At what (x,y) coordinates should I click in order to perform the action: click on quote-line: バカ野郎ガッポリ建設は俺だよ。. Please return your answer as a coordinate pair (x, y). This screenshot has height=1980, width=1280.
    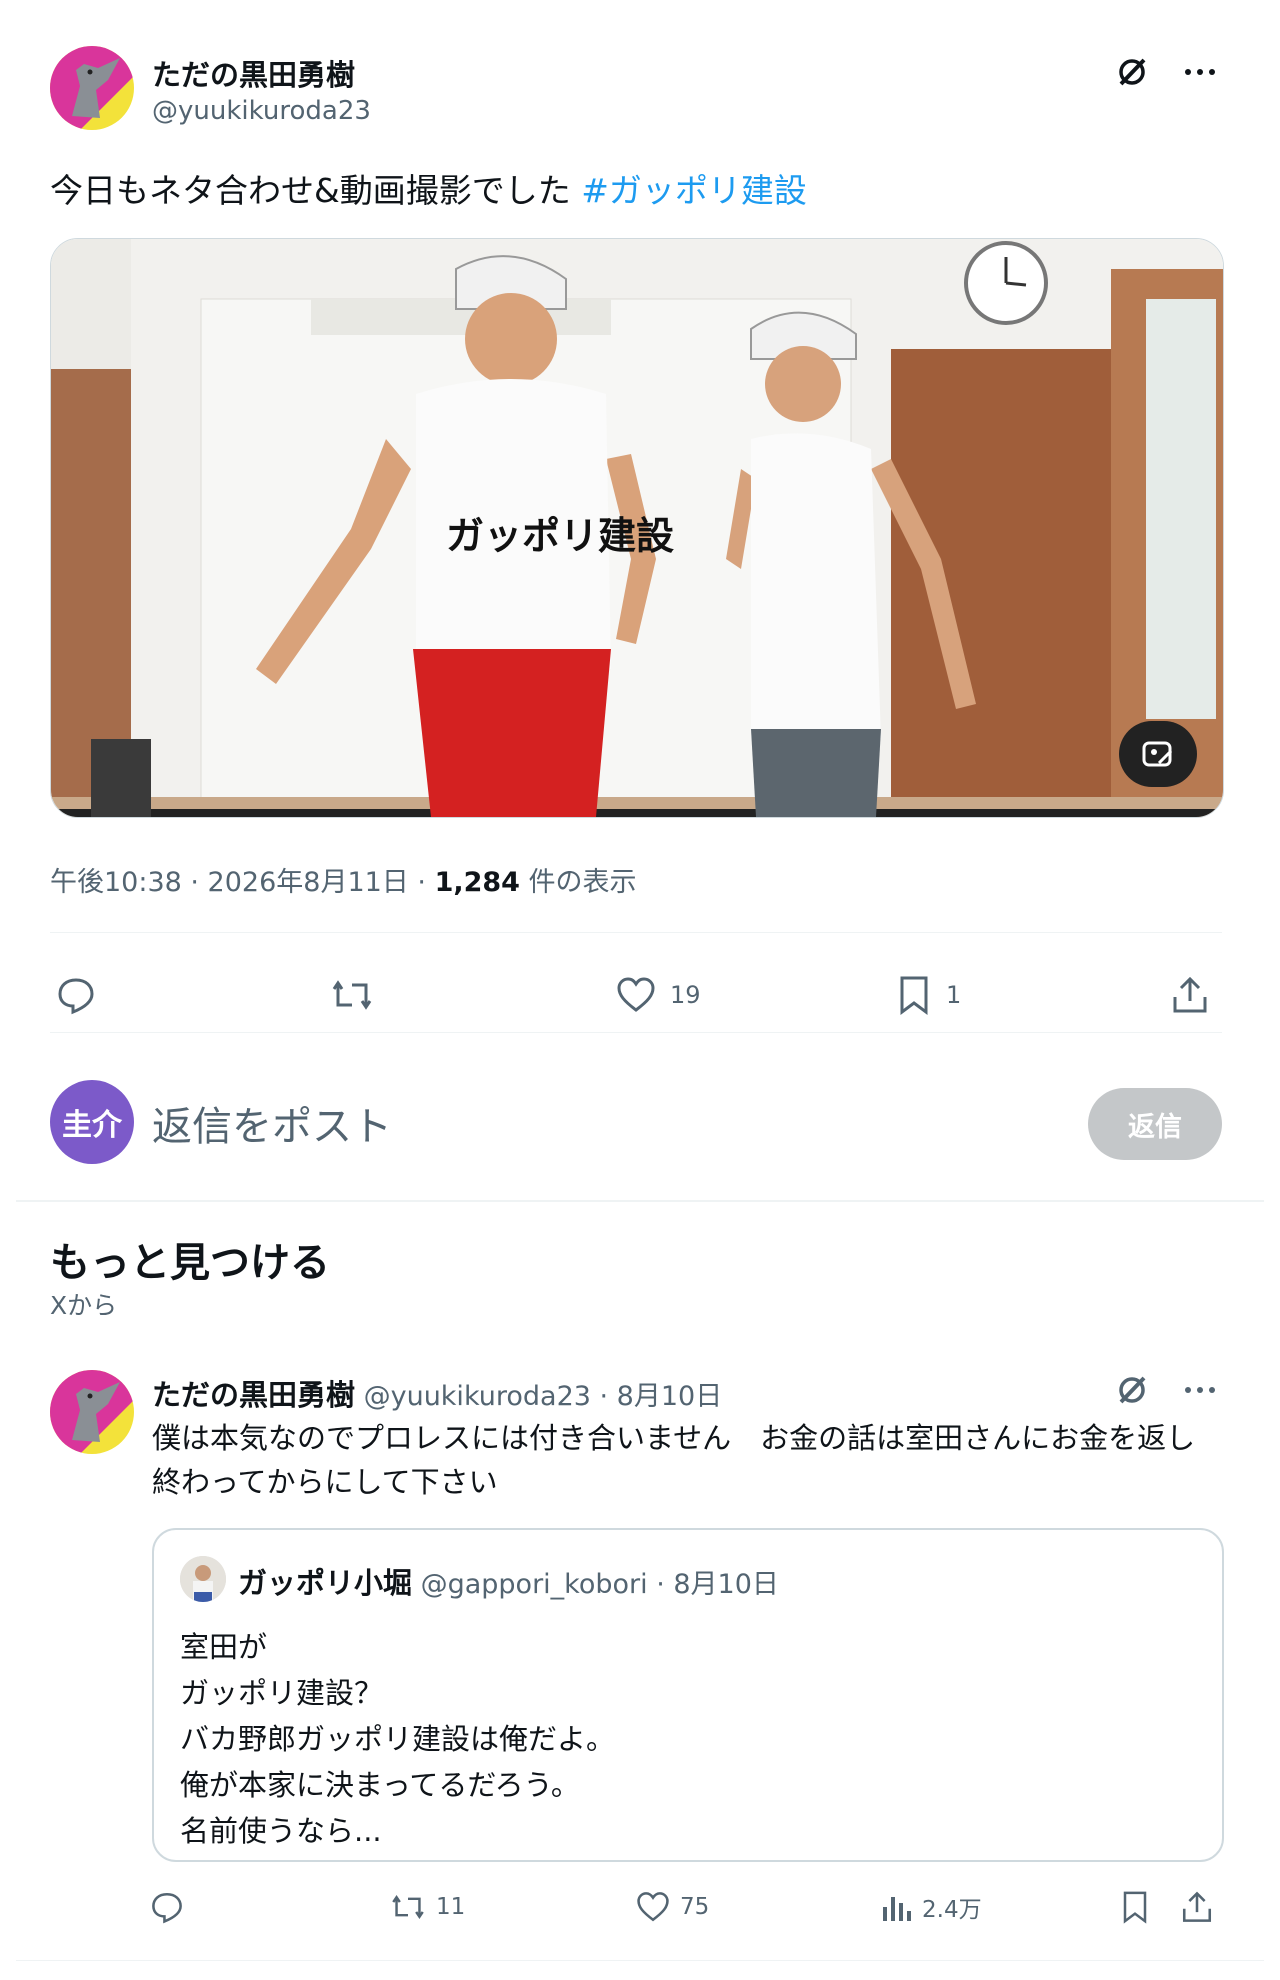
    Looking at the image, I should click on (398, 1739).